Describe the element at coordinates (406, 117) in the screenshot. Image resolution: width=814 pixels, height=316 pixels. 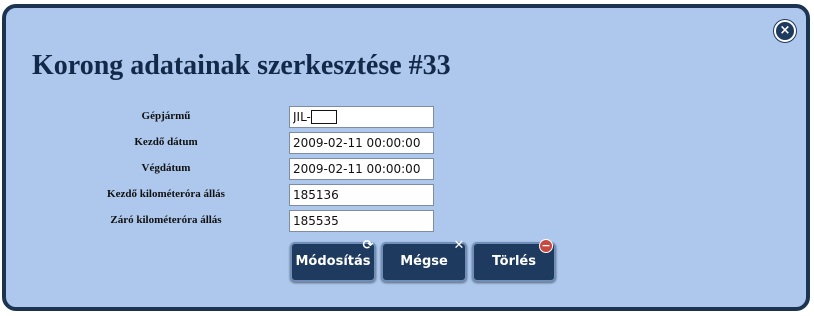
I see `form-row-vehicle: Gépjármű` at that location.